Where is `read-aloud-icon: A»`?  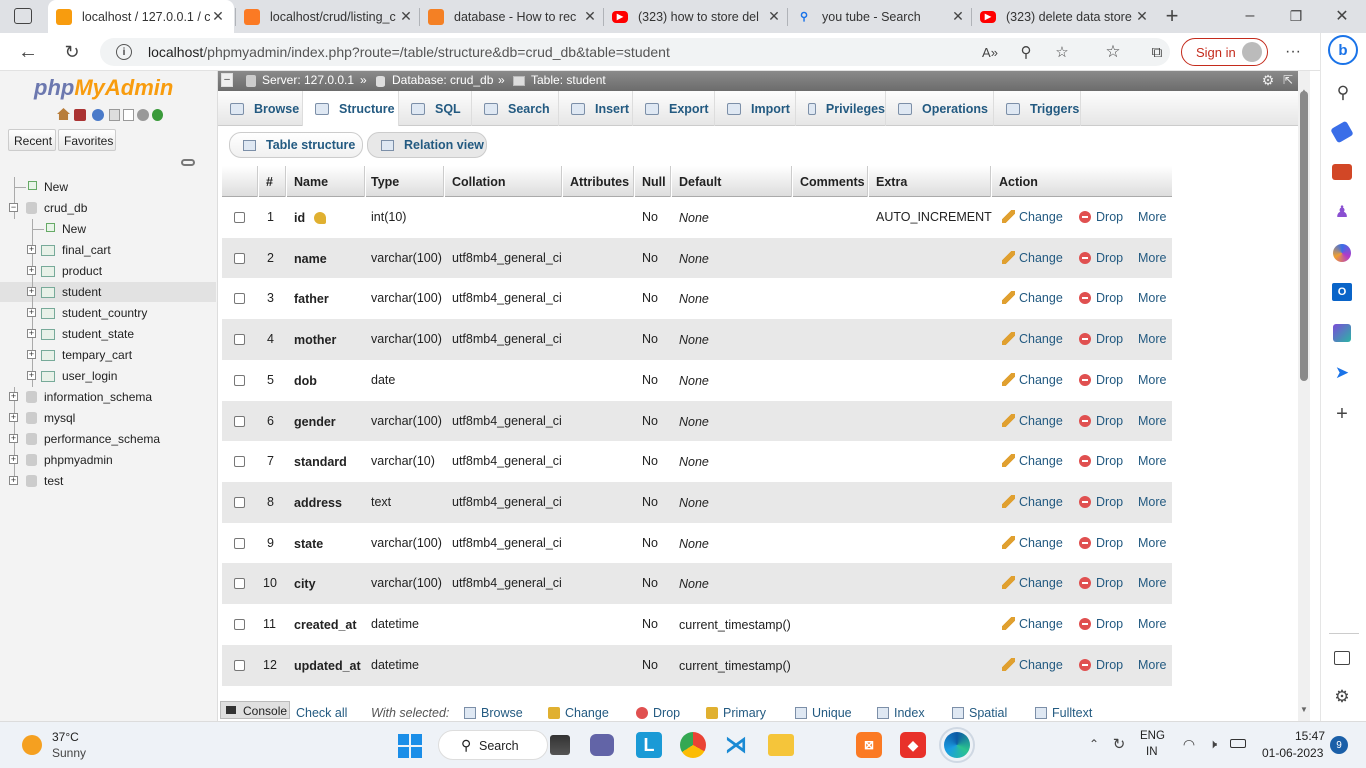 read-aloud-icon: A» is located at coordinates (990, 52).